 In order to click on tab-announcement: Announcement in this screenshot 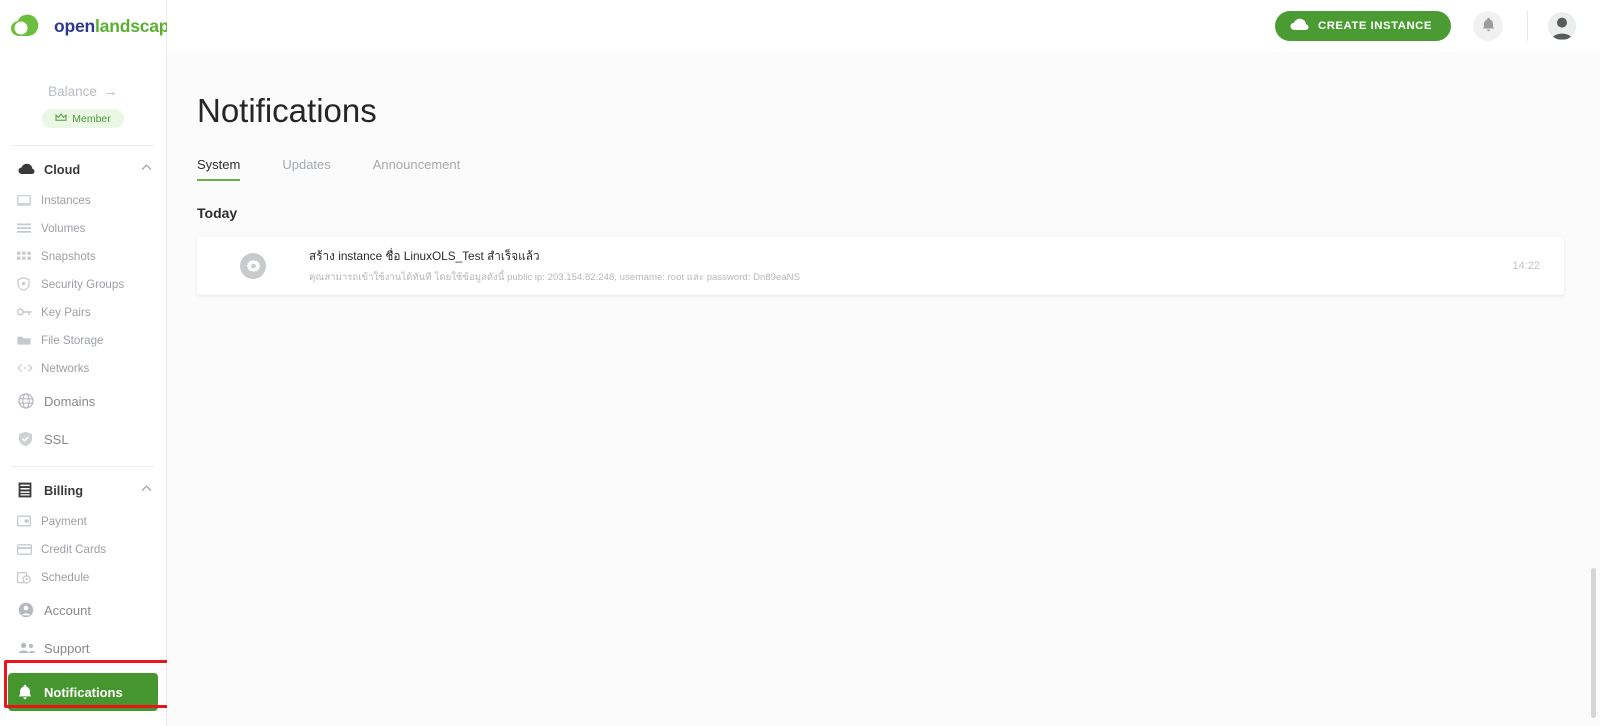, I will do `click(416, 169)`.